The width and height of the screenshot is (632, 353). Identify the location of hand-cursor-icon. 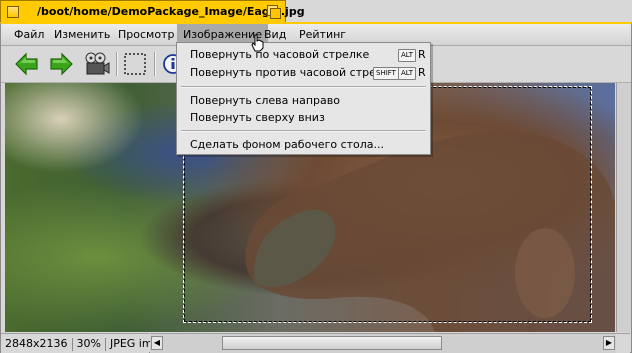
(257, 43).